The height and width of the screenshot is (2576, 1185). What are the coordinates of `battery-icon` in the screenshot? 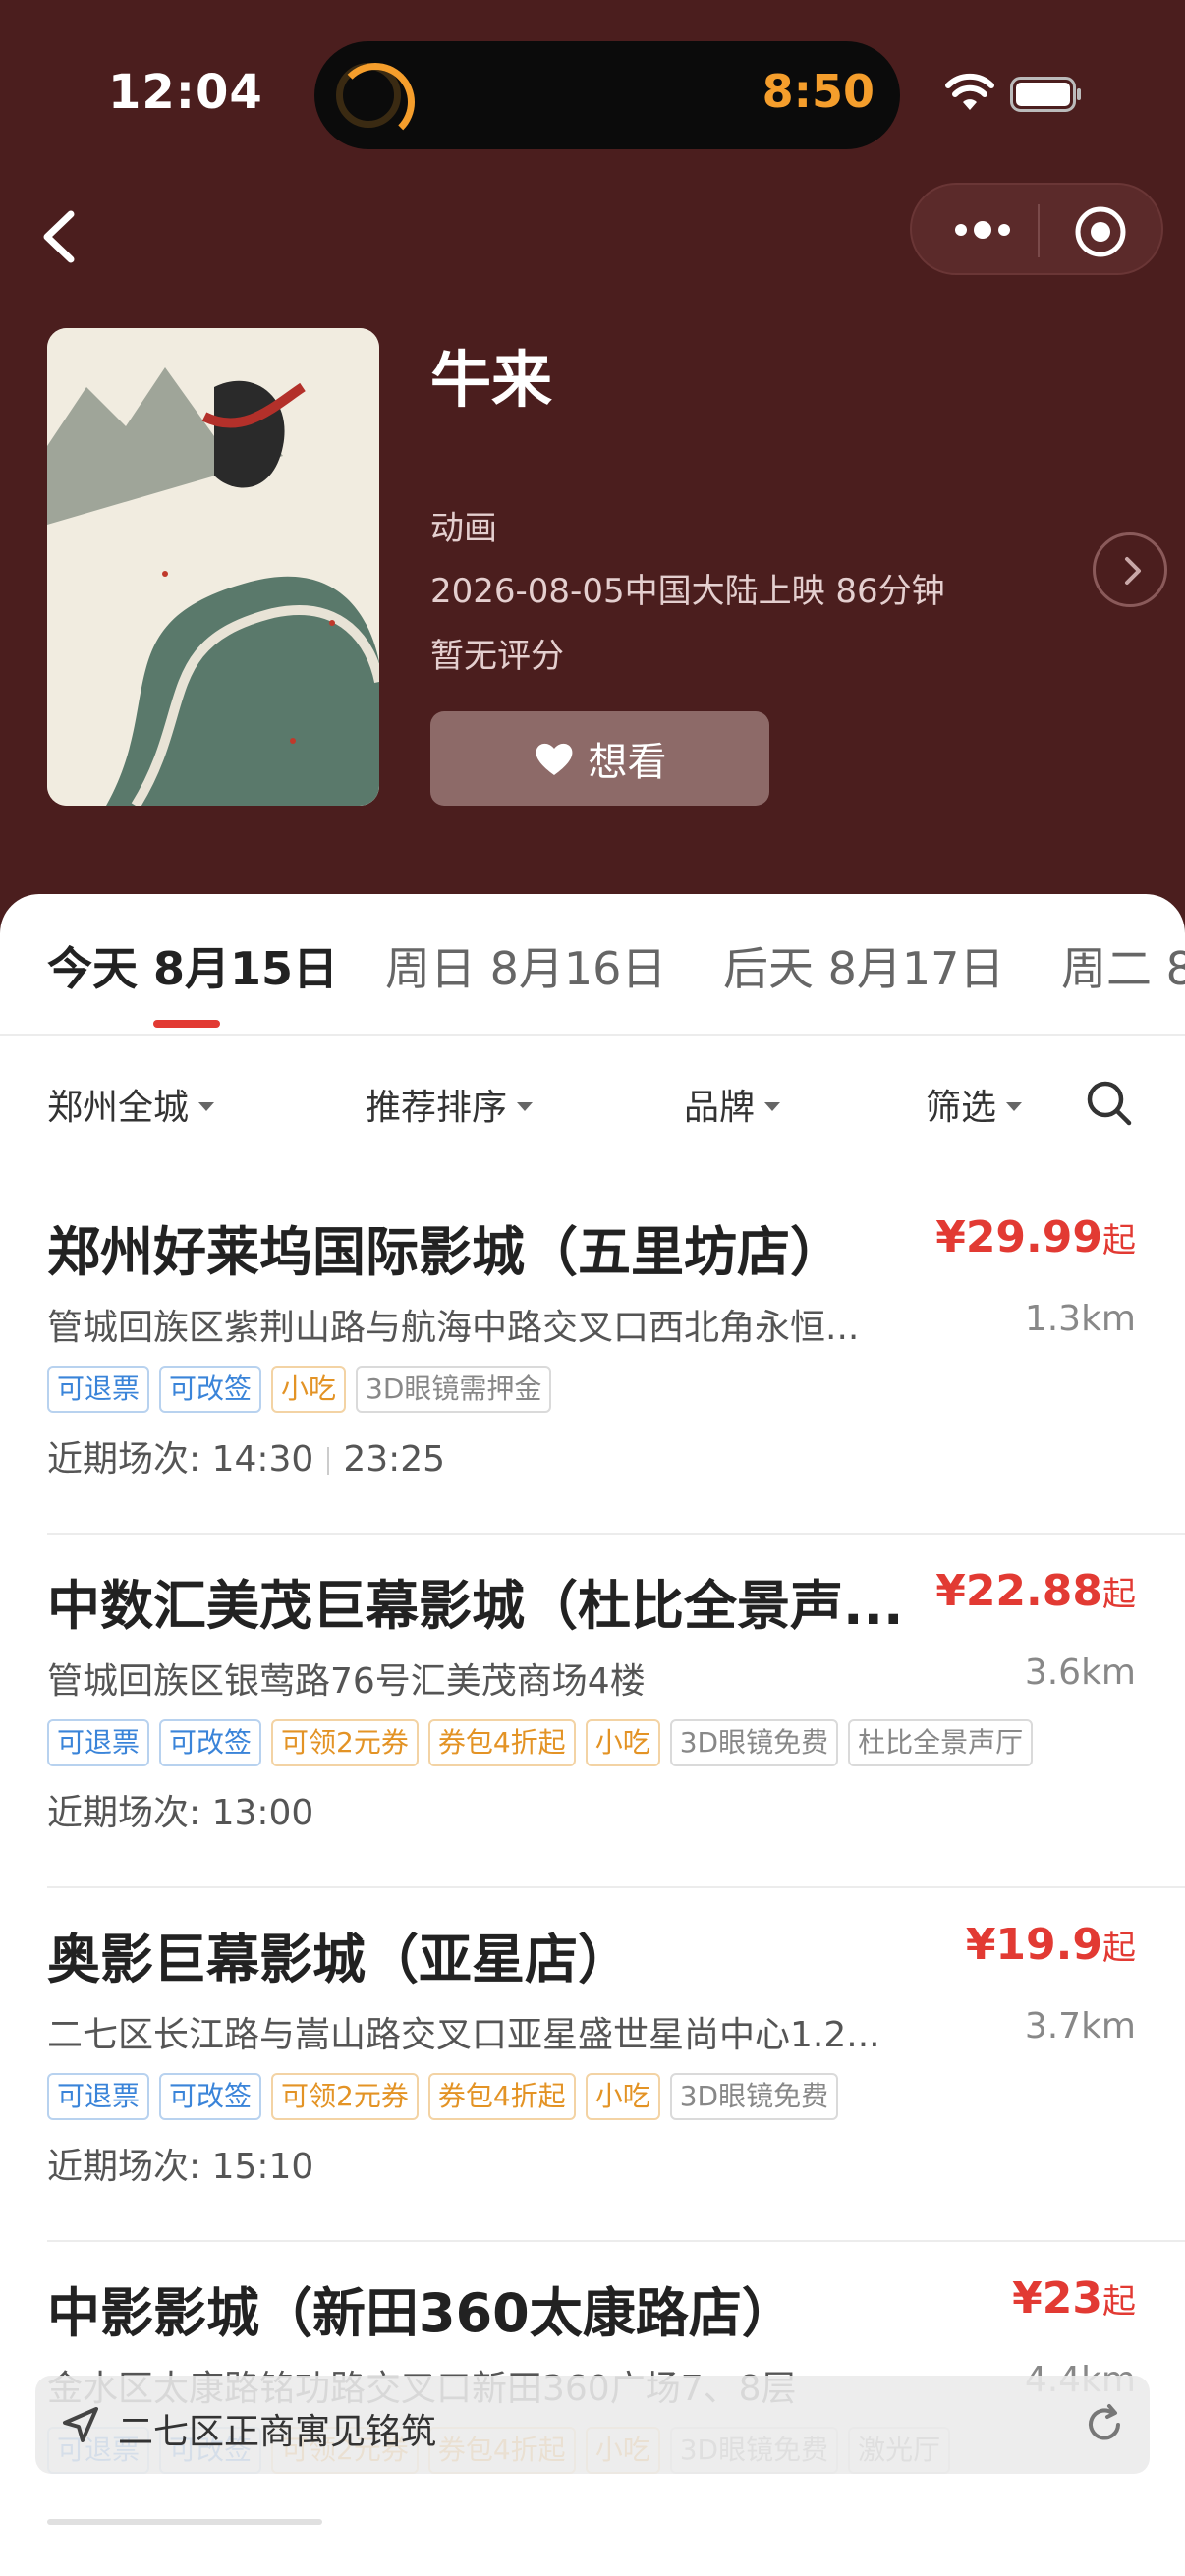 It's located at (1045, 94).